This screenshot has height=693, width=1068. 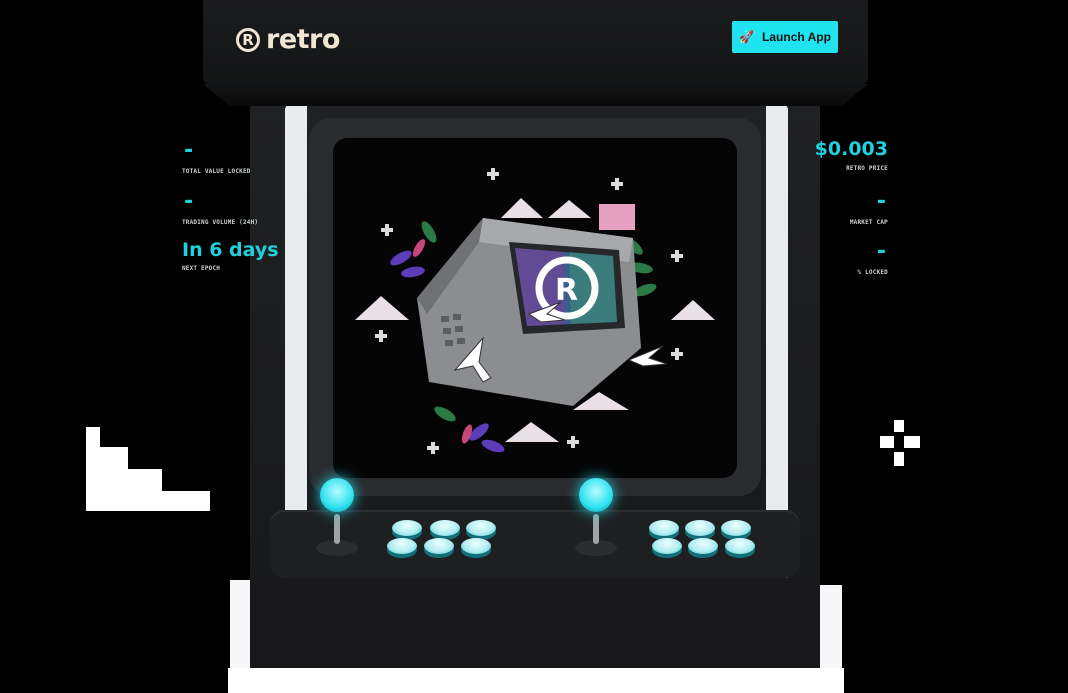 I want to click on stat-next-epoch: In 6 days NEXT EPOCH, so click(x=230, y=256).